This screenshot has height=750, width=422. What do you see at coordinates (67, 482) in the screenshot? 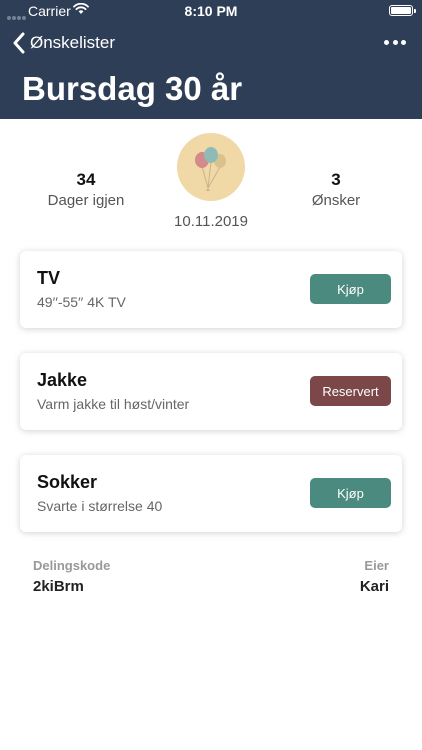
I see `wish-title: Sokker` at bounding box center [67, 482].